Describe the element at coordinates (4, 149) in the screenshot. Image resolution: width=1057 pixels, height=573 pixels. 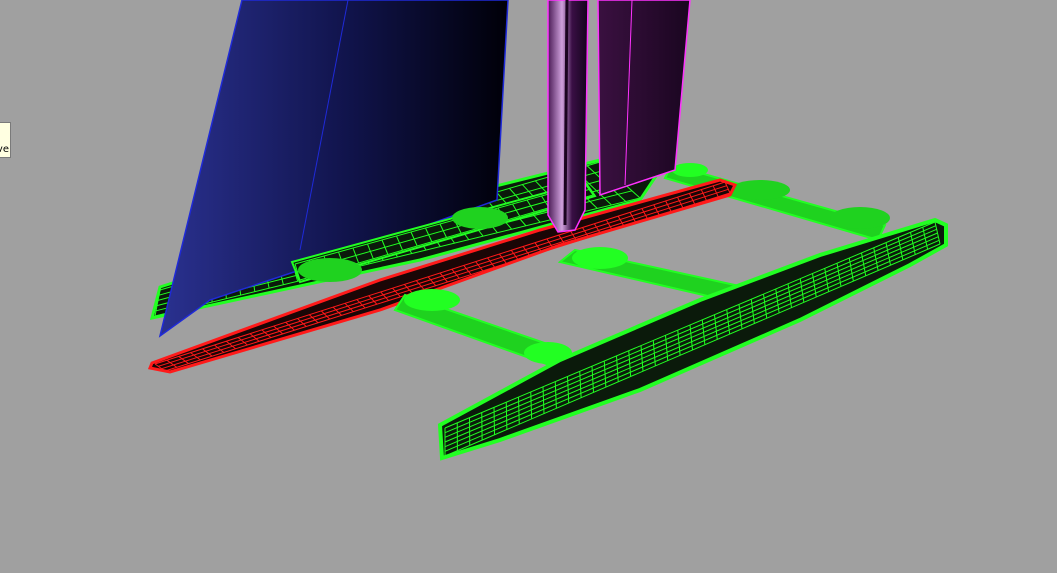
I see `tooltip-text: ve` at that location.